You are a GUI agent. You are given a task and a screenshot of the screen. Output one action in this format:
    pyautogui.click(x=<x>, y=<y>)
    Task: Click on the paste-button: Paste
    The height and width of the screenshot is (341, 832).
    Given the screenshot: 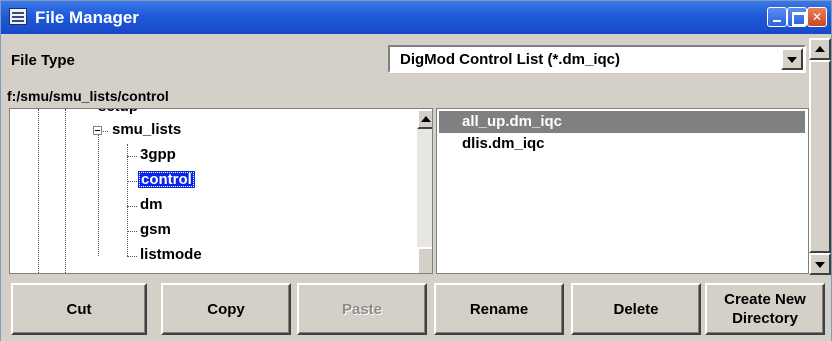 What is the action you would take?
    pyautogui.click(x=362, y=309)
    